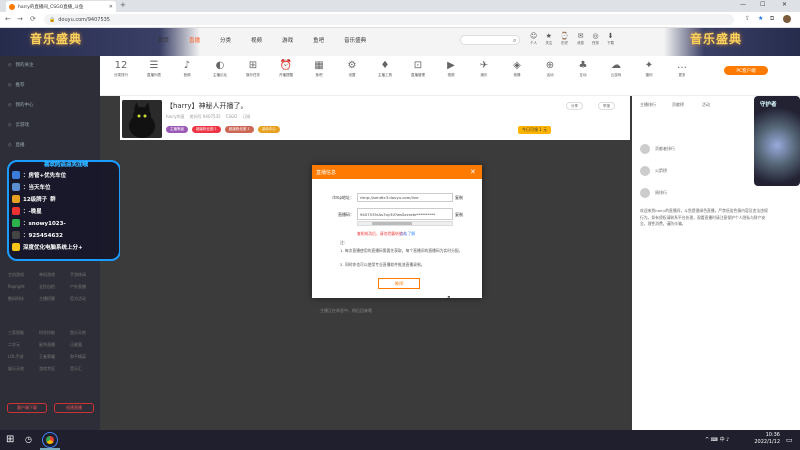 This screenshot has width=800, height=450. Describe the element at coordinates (484, 69) in the screenshot. I see `function-icon-item: ✈ 娱乐` at that location.